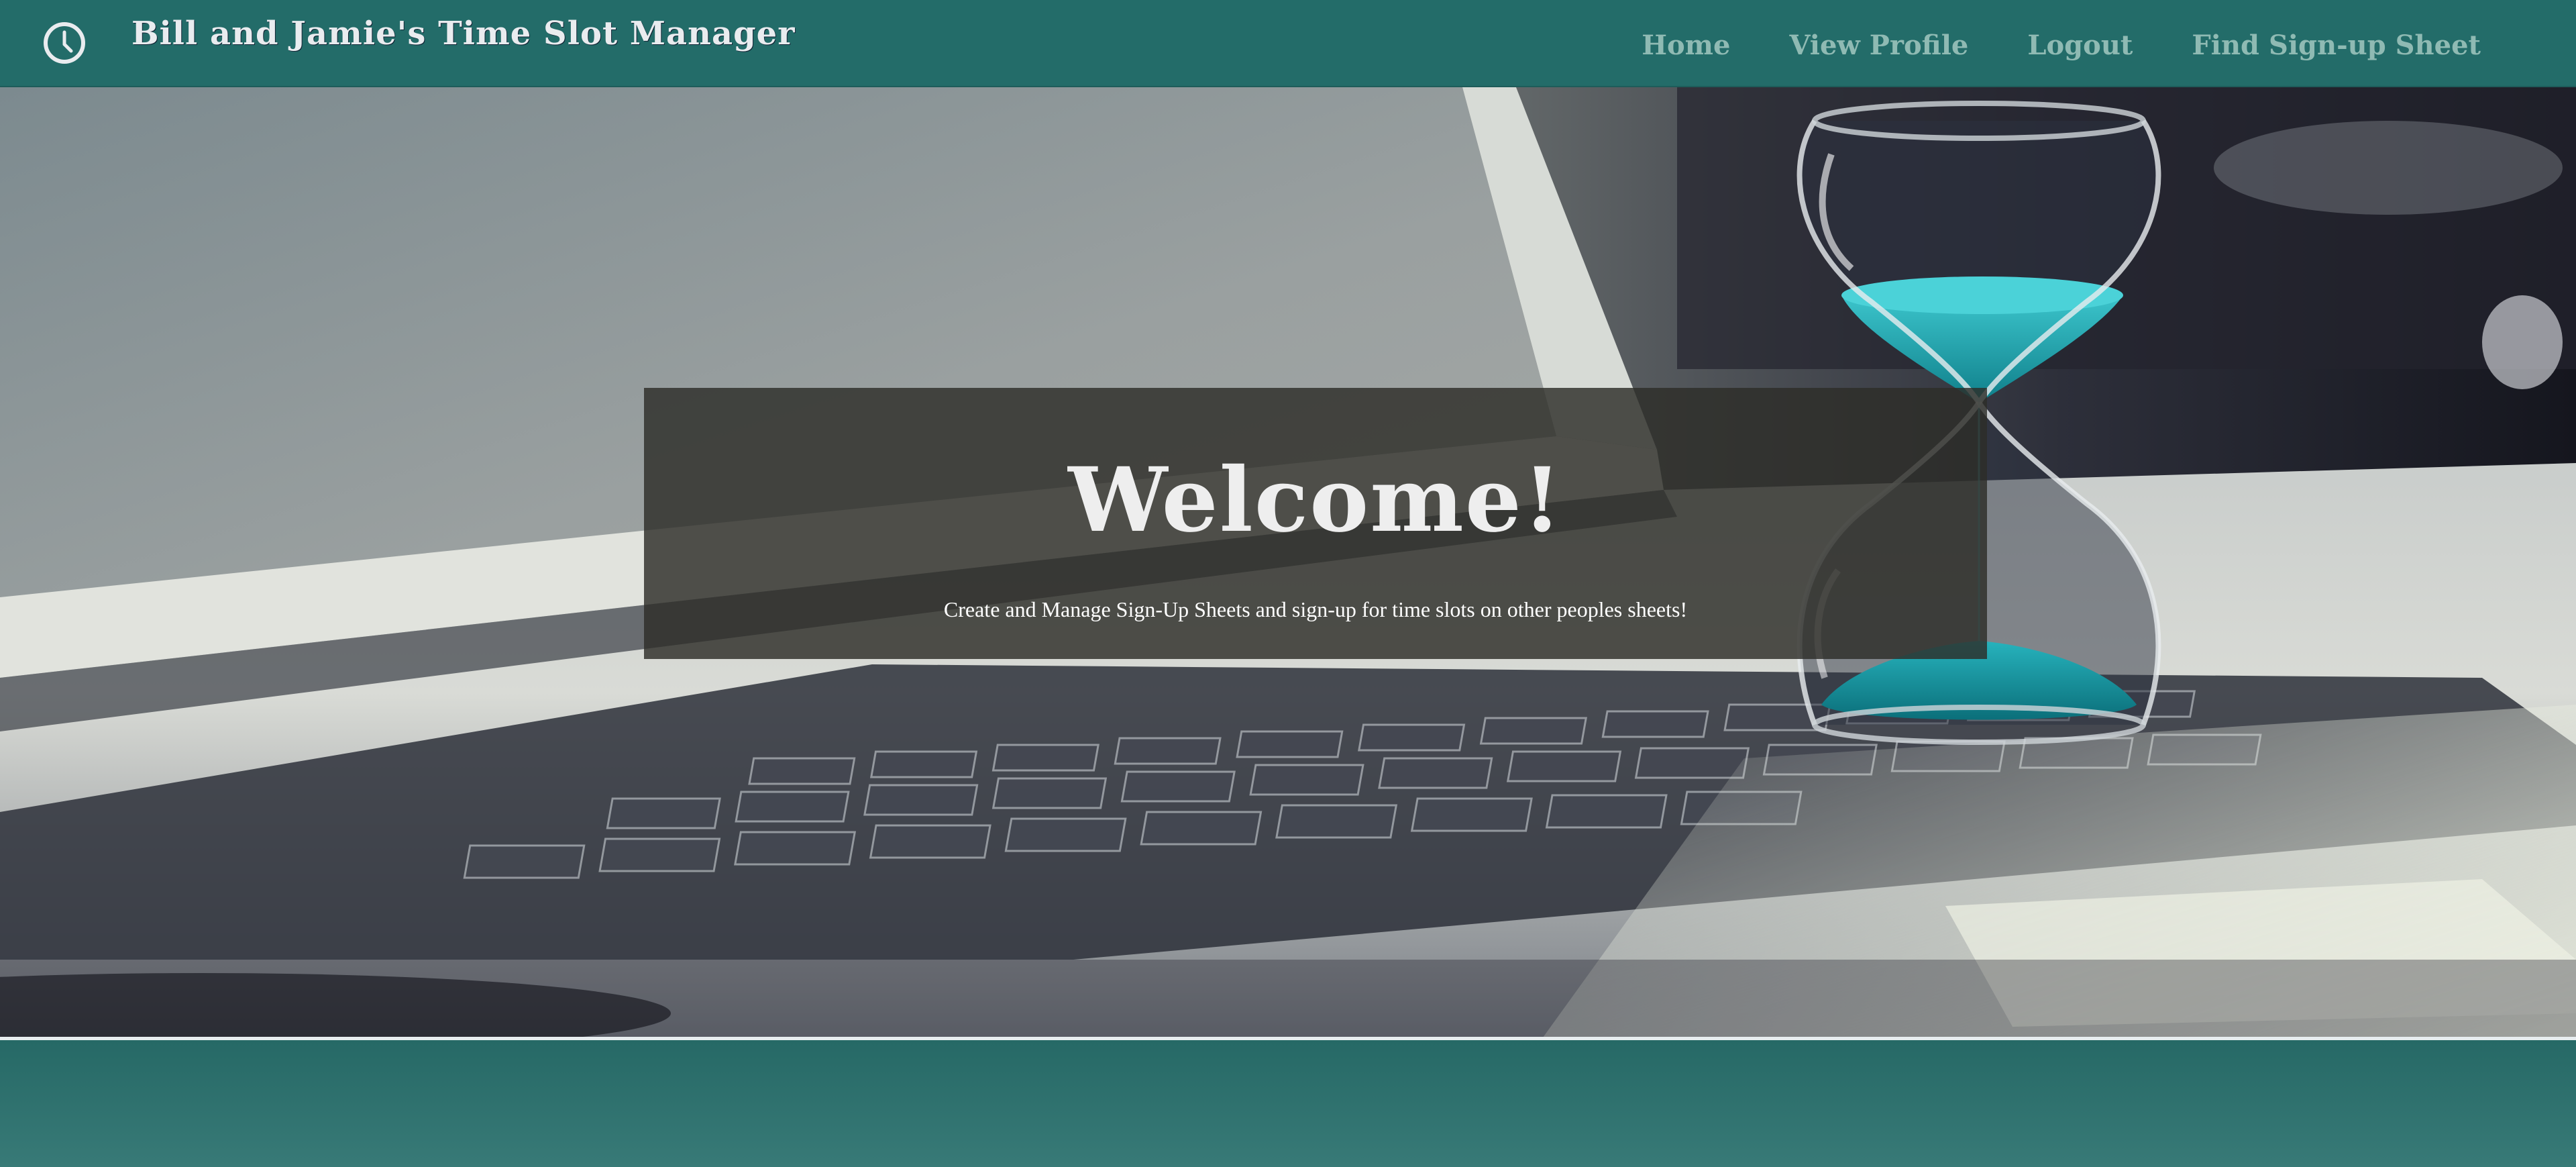 This screenshot has height=1167, width=2576. I want to click on nav-link-find-sign-up-sheet: Find Sign-up Sheet, so click(2336, 45).